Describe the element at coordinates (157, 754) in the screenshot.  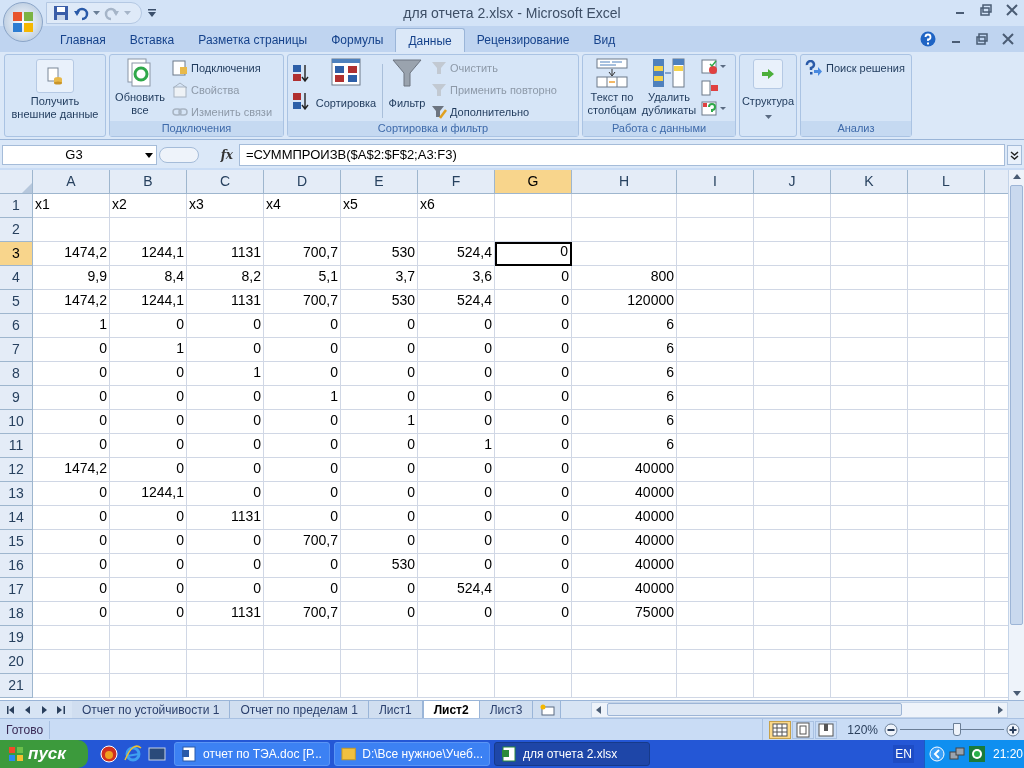
I see `desktop-icon` at that location.